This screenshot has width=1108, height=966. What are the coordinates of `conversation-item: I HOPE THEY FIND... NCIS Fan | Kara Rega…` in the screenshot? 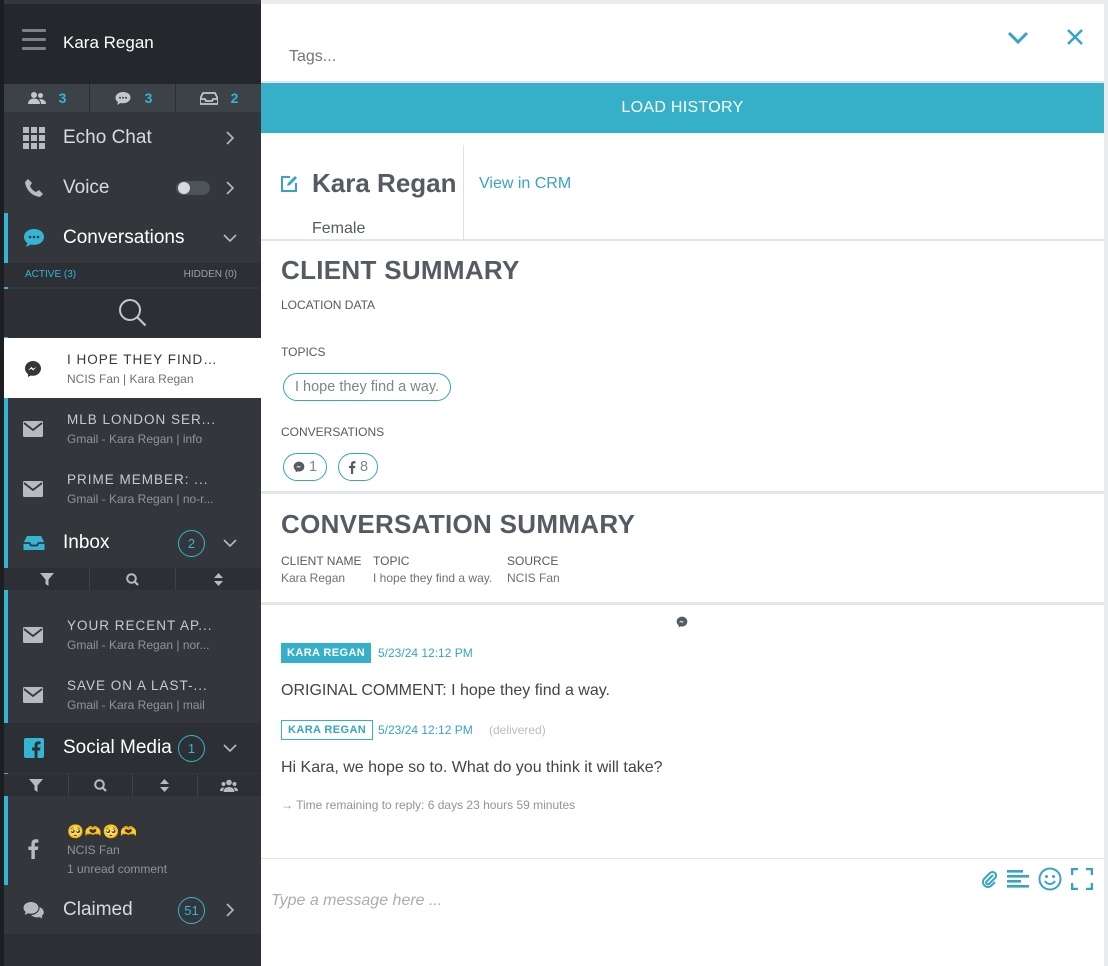 It's located at (132, 368).